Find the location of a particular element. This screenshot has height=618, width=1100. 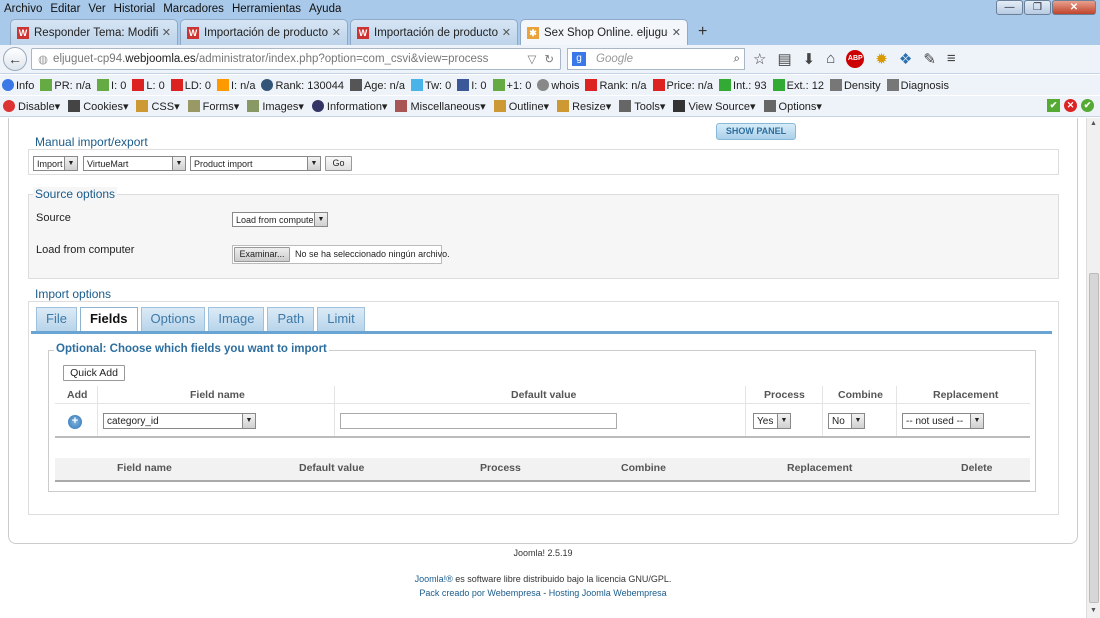

view-source-menu: View Source▾ is located at coordinates (714, 106).